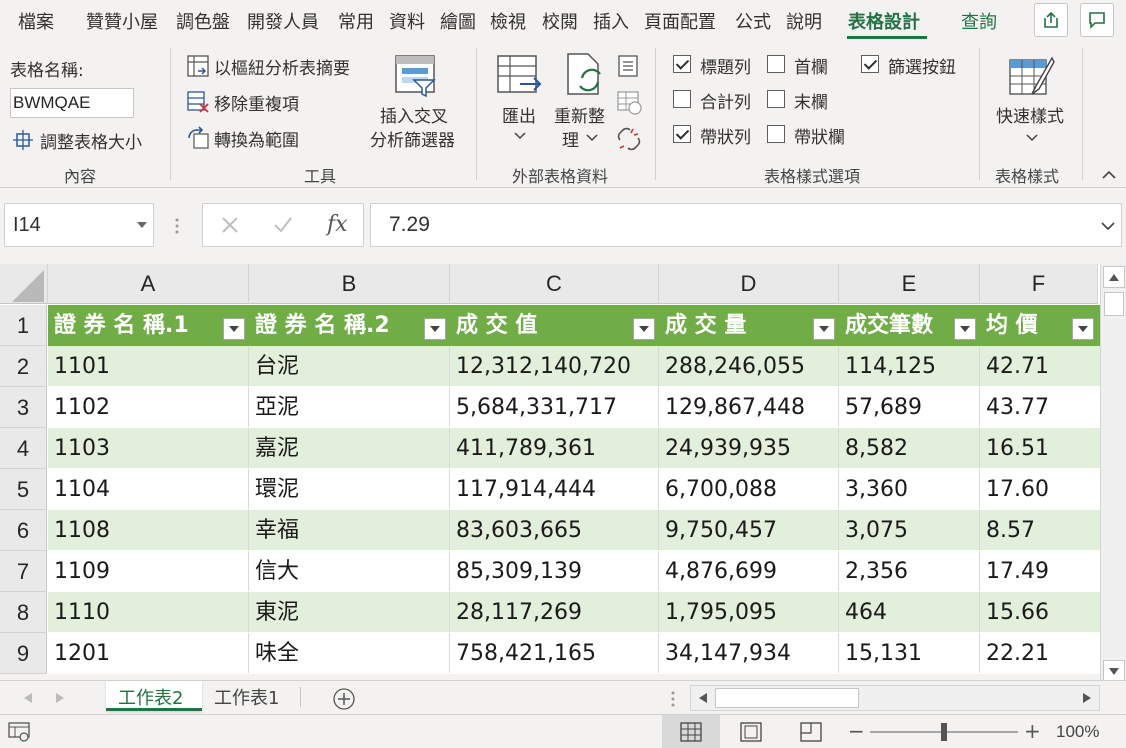 This screenshot has height=748, width=1126. I want to click on table-cell: 15.66, so click(1039, 612).